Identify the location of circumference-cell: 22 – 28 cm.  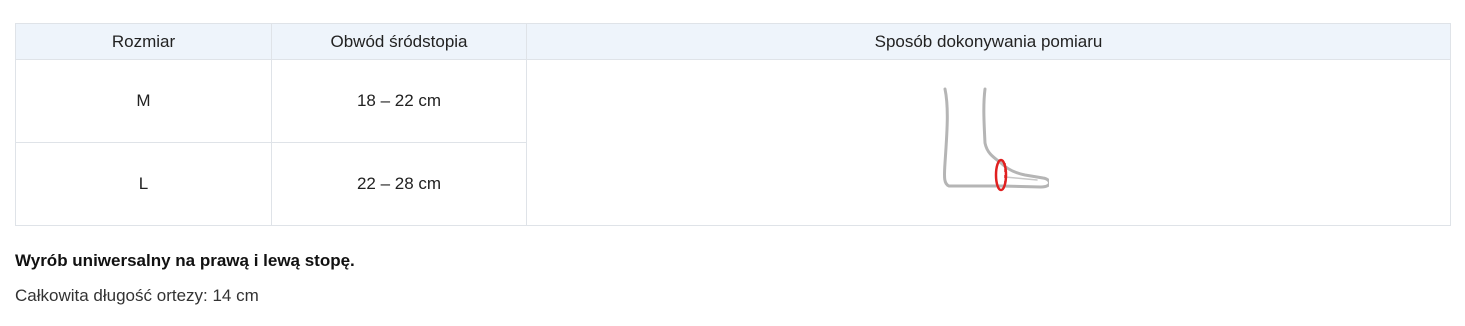
(399, 184).